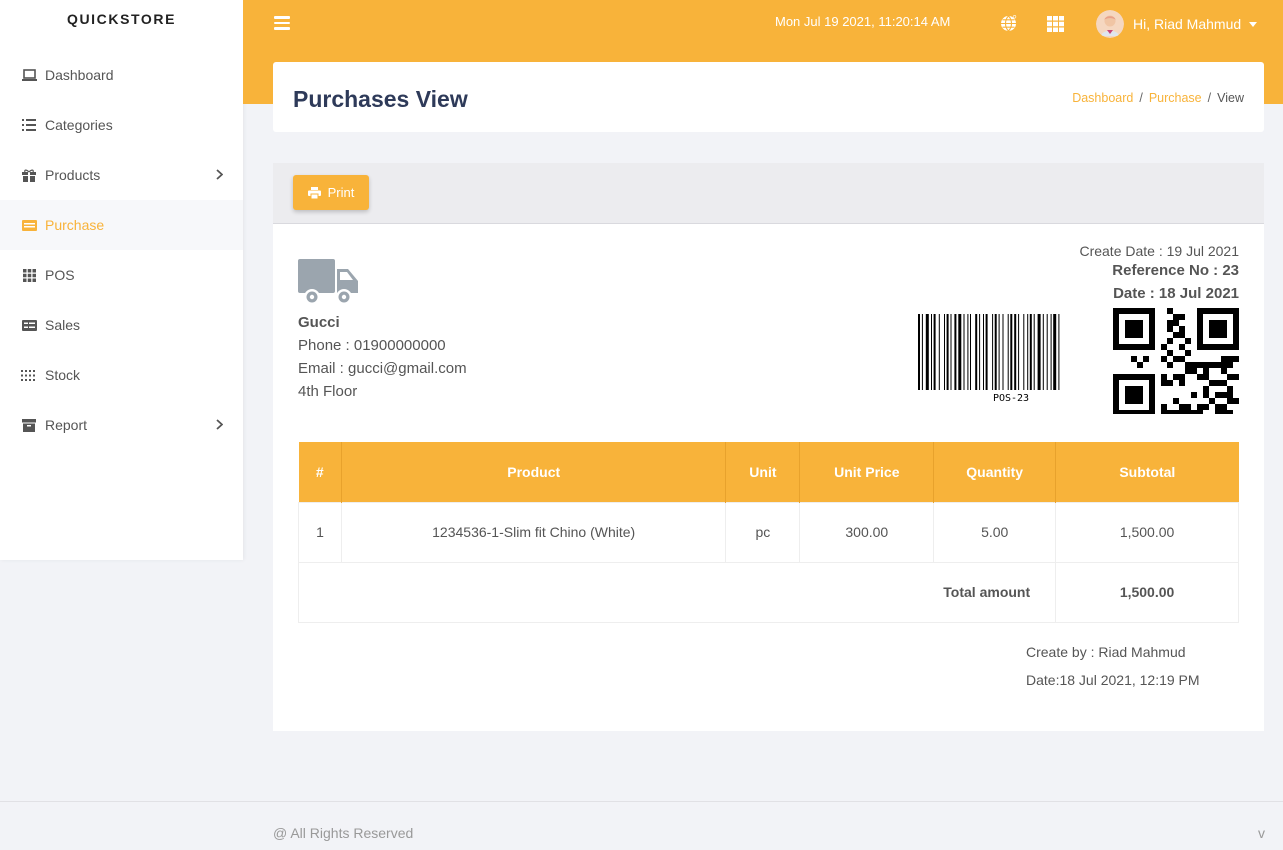  Describe the element at coordinates (121, 175) in the screenshot. I see `sidebar-item-products: Products` at that location.